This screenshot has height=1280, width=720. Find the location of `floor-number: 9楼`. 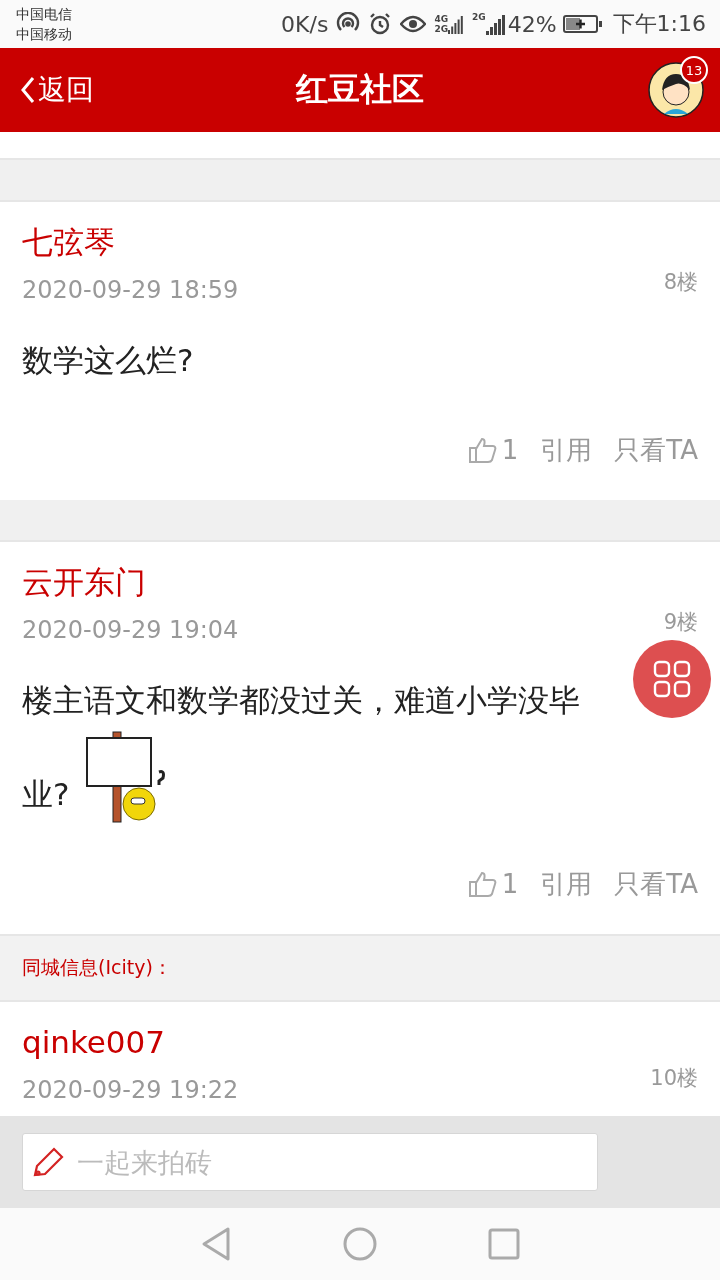

floor-number: 9楼 is located at coordinates (680, 622).